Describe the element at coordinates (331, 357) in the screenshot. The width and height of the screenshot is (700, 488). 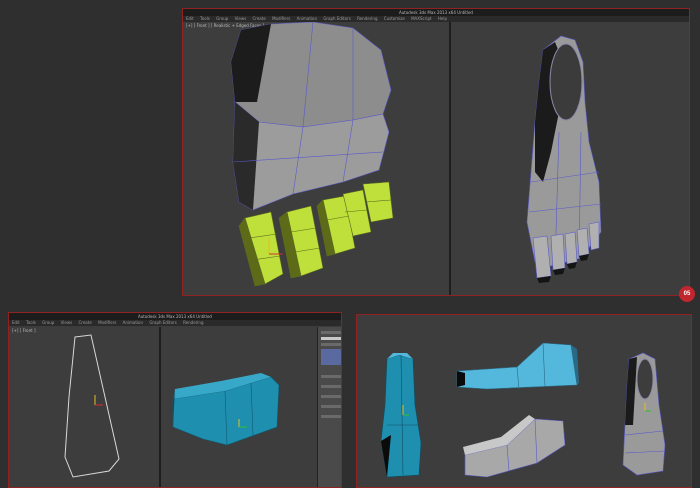
I see `modifier-list-selected` at that location.